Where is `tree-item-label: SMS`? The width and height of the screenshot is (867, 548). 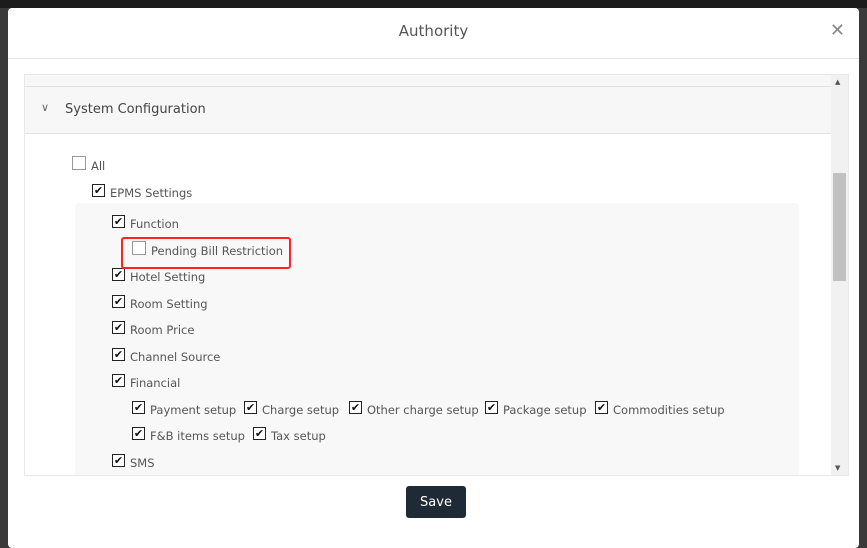 tree-item-label: SMS is located at coordinates (142, 463).